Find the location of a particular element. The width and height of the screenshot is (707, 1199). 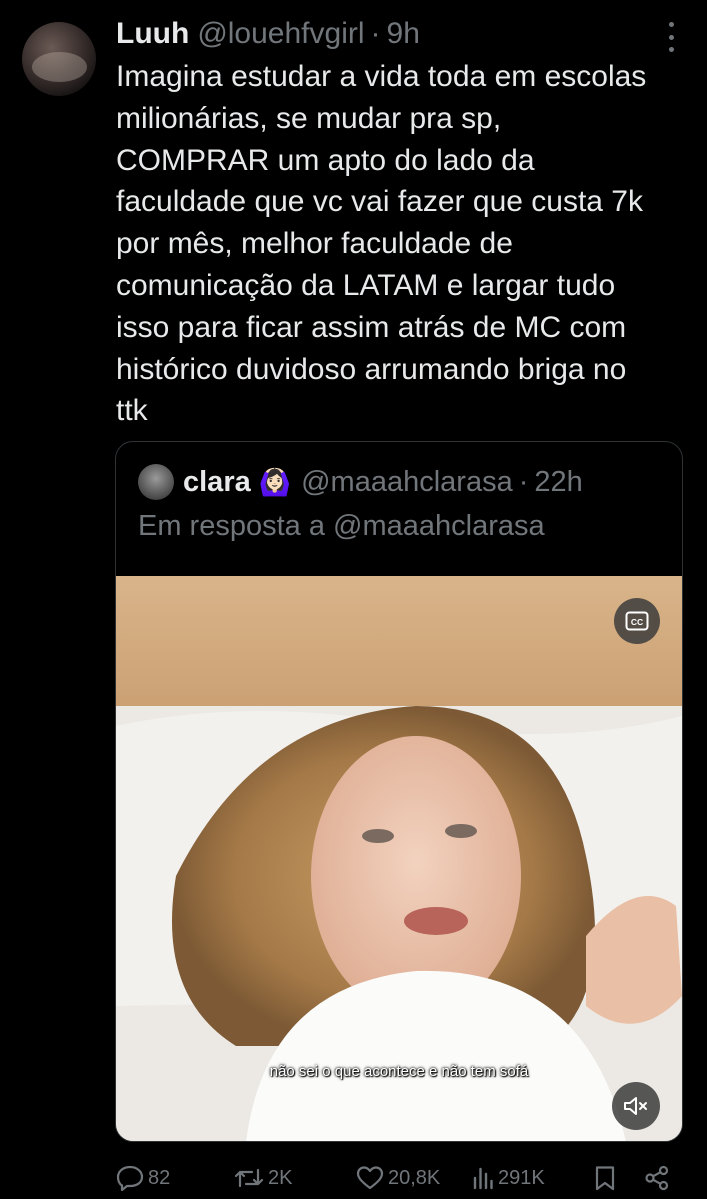

views-button: 291K is located at coordinates (508, 1178).